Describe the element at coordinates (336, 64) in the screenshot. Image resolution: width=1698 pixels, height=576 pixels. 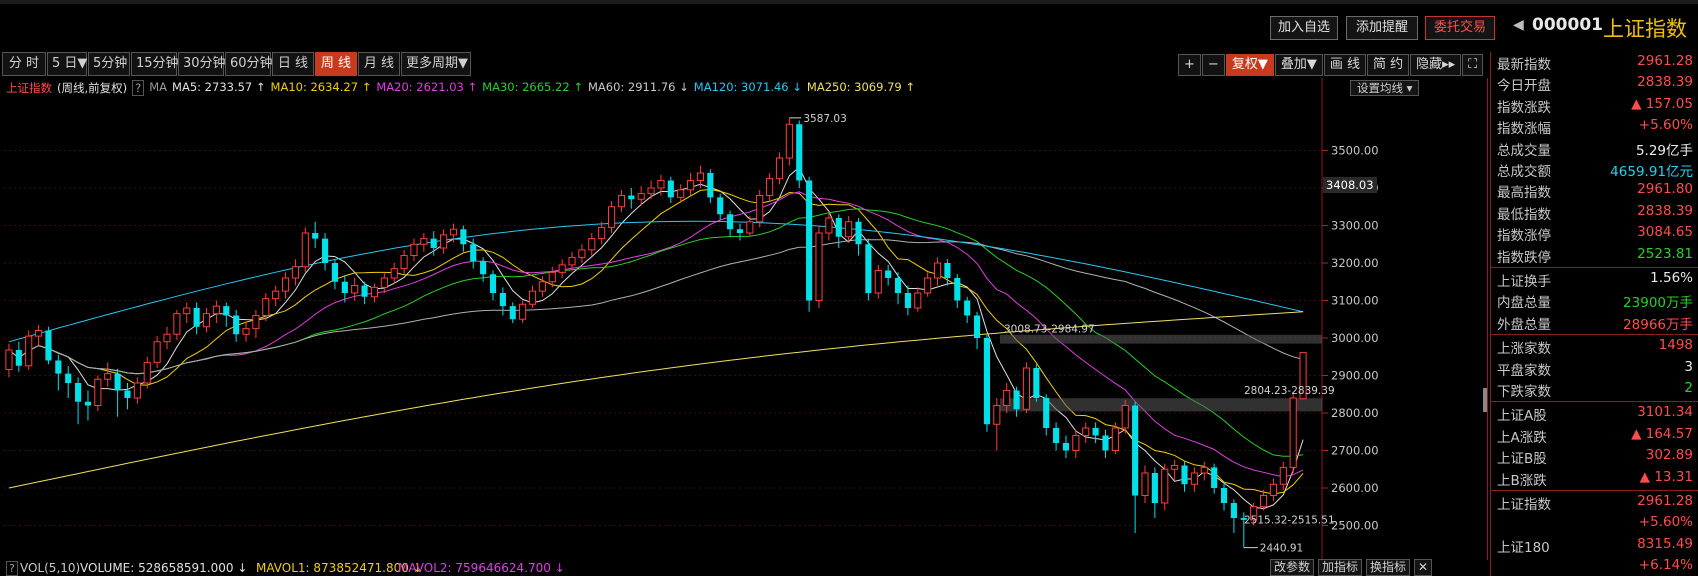
I see `period-tab-7: 周 线` at that location.